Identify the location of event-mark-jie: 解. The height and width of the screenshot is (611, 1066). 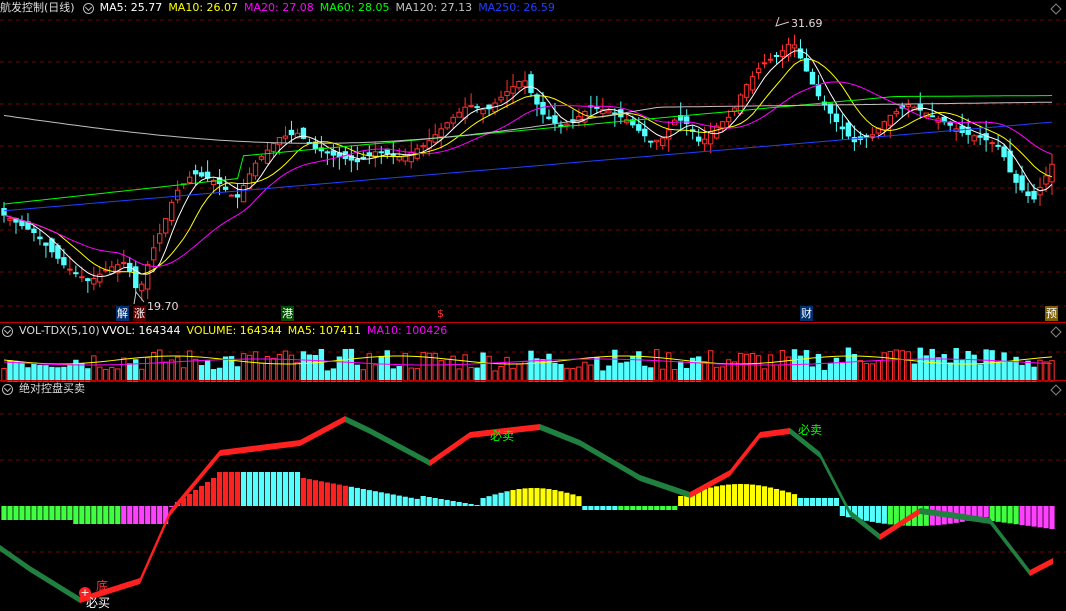
(122, 313).